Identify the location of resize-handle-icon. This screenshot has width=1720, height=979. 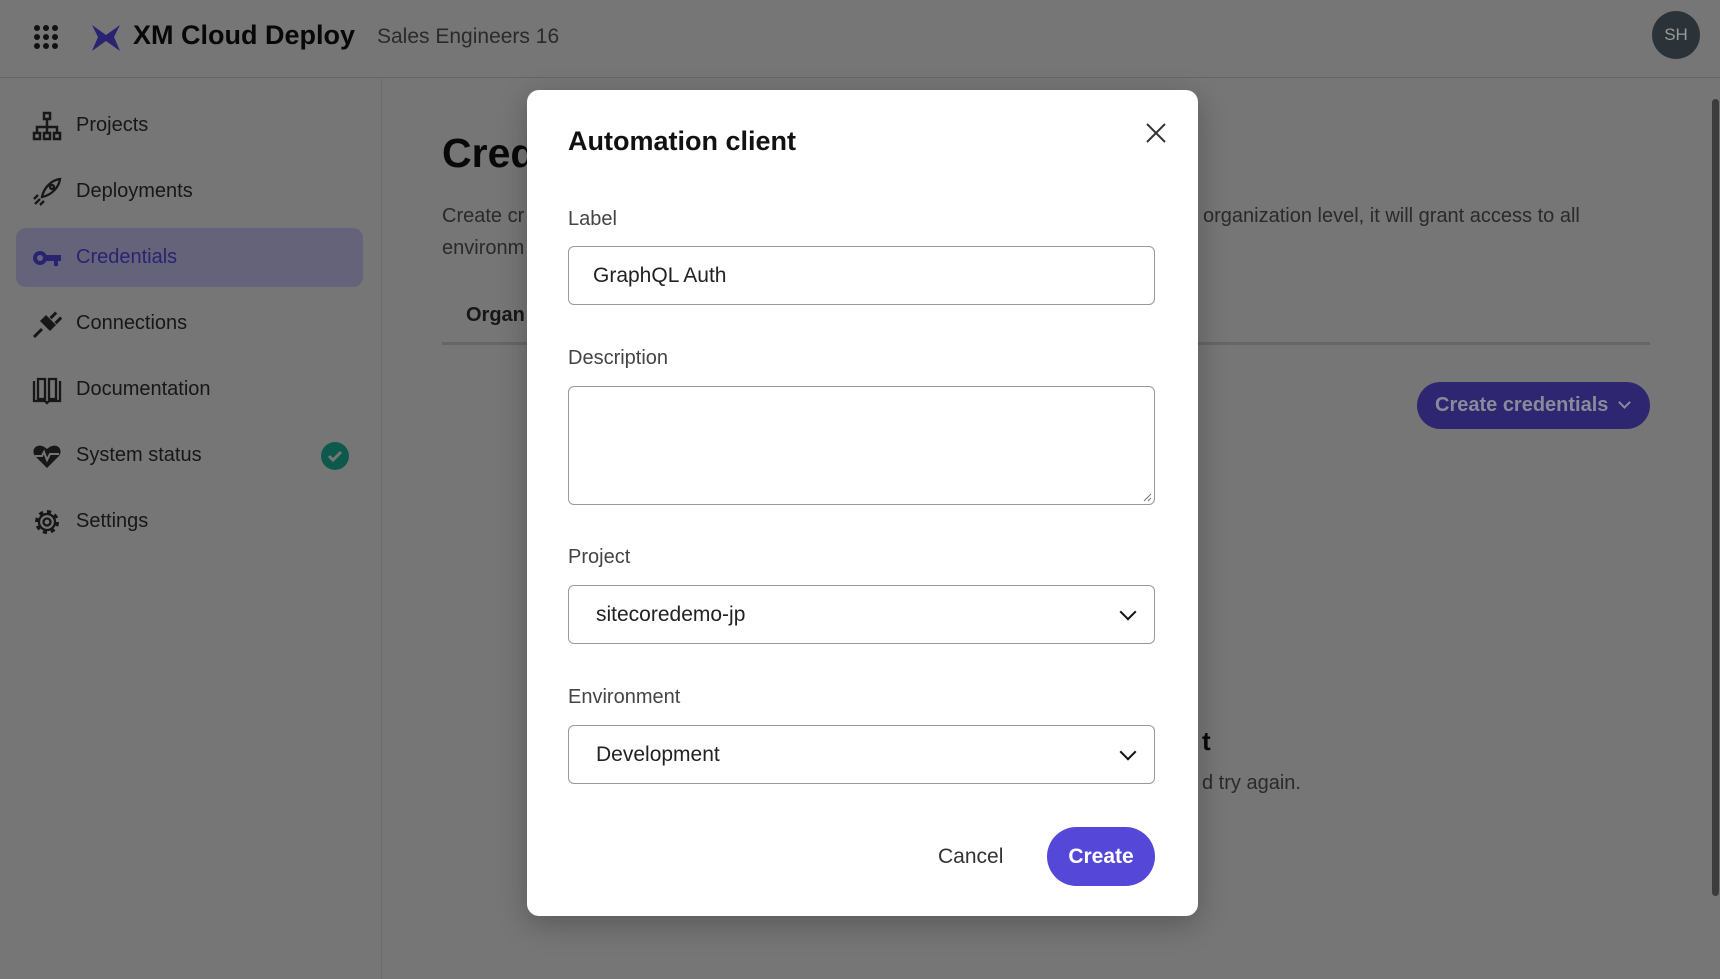
(1147, 497).